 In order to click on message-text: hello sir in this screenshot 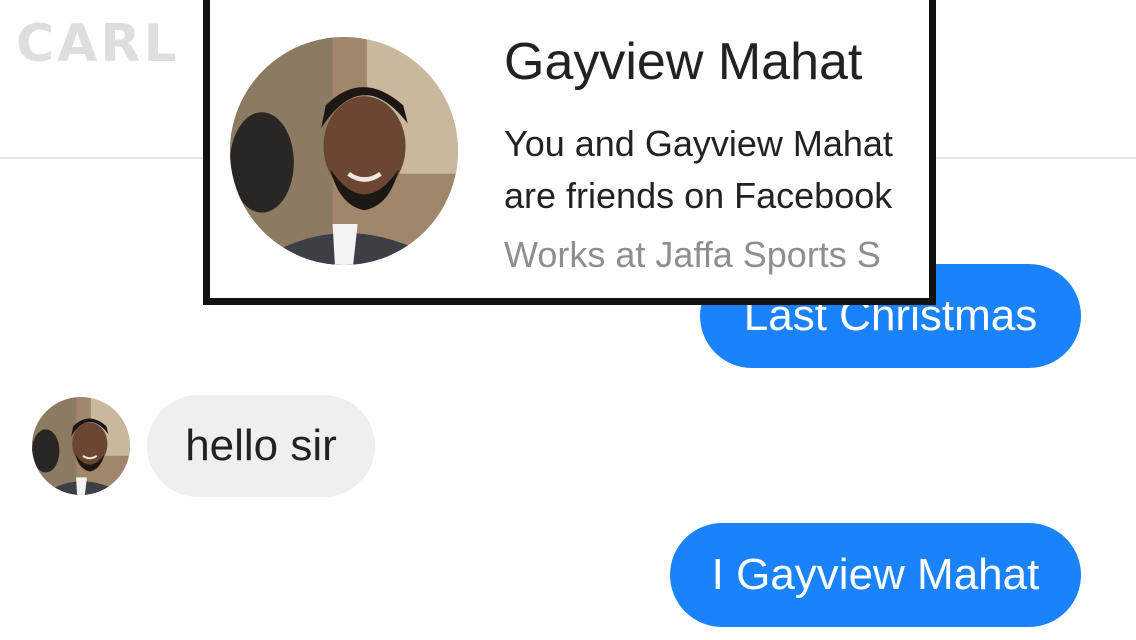, I will do `click(261, 445)`.